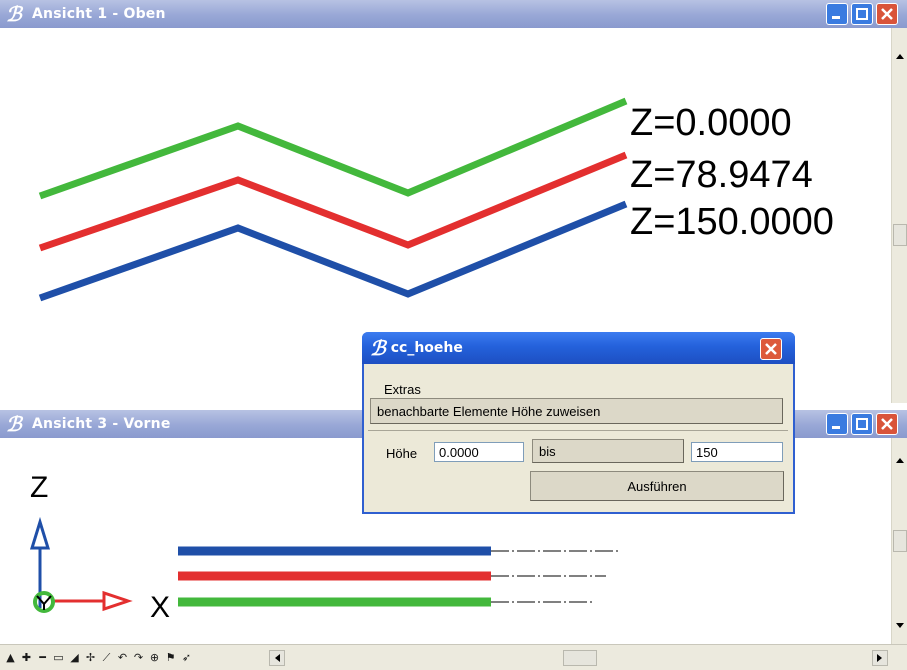 The height and width of the screenshot is (670, 907). I want to click on red-polyline, so click(333, 201).